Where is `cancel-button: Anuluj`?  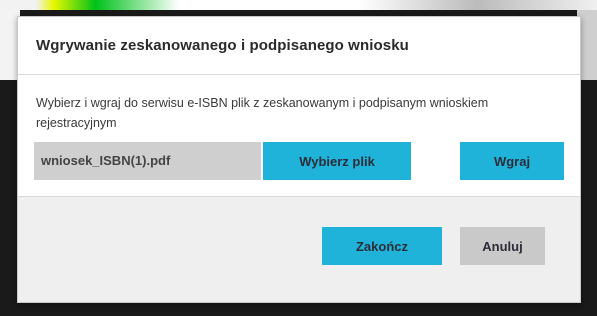 cancel-button: Anuluj is located at coordinates (502, 246).